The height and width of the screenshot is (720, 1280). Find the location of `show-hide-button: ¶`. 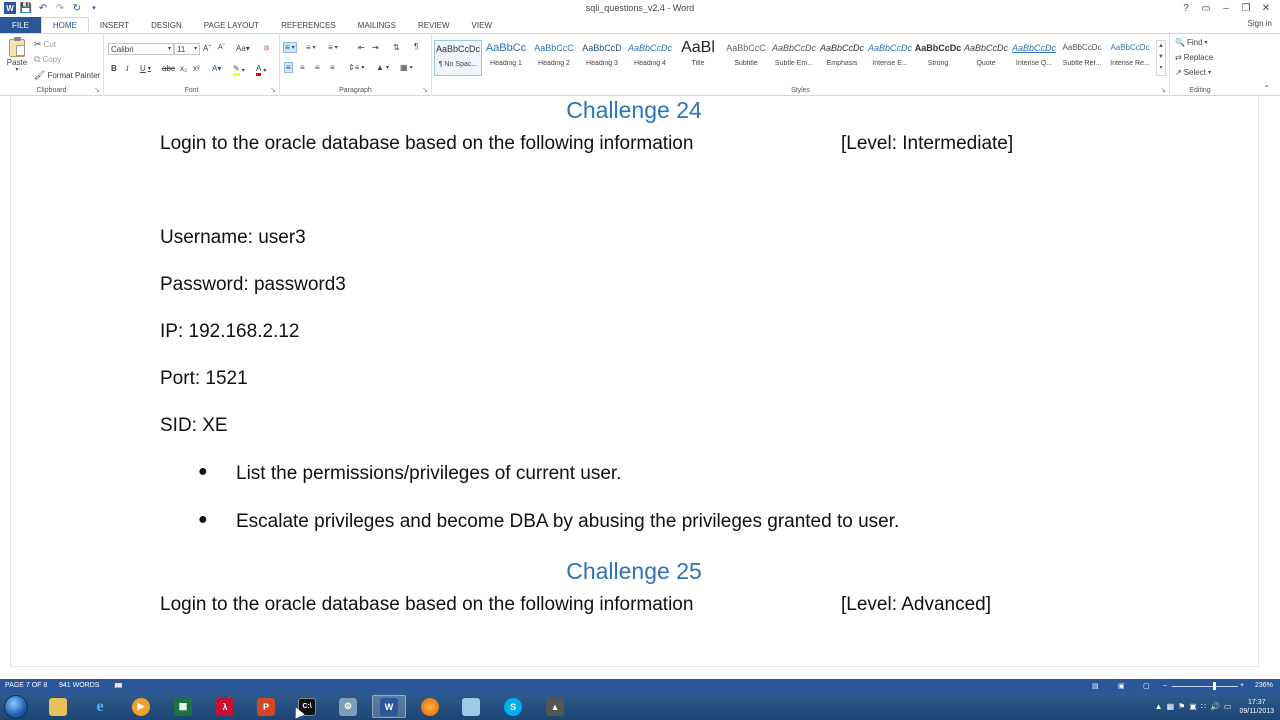

show-hide-button: ¶ is located at coordinates (416, 46).